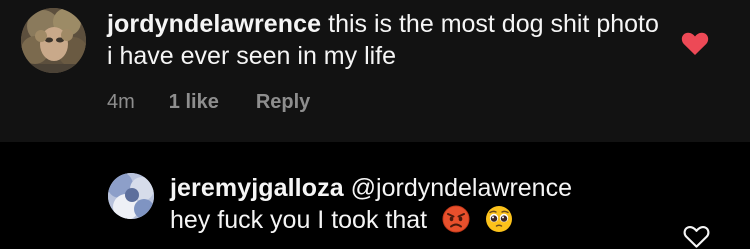 The width and height of the screenshot is (750, 249). What do you see at coordinates (257, 188) in the screenshot?
I see `reply-username: jeremyjgalloza` at bounding box center [257, 188].